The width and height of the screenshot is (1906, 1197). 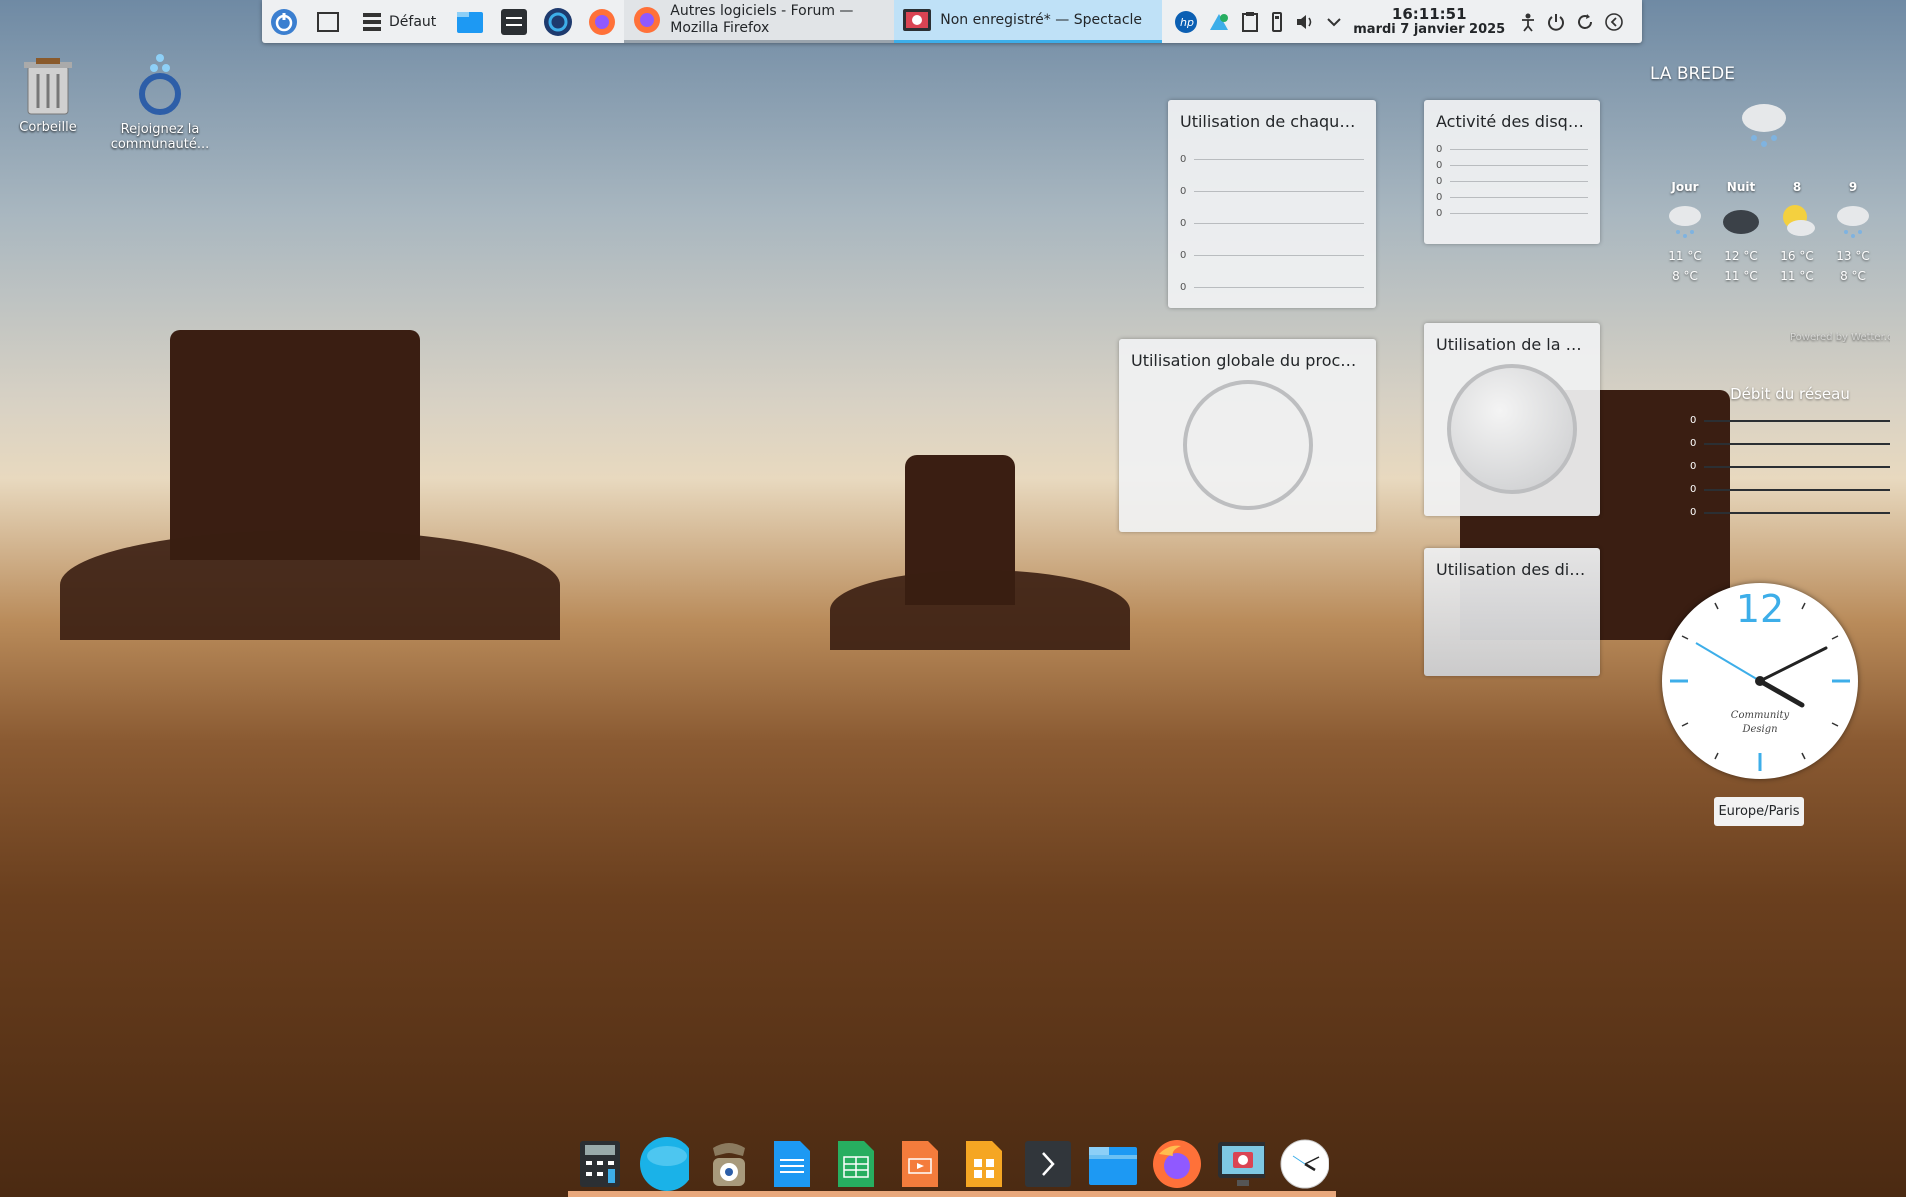 I want to click on forecast-column: Jour 11 °C 8 °C, so click(x=1685, y=231).